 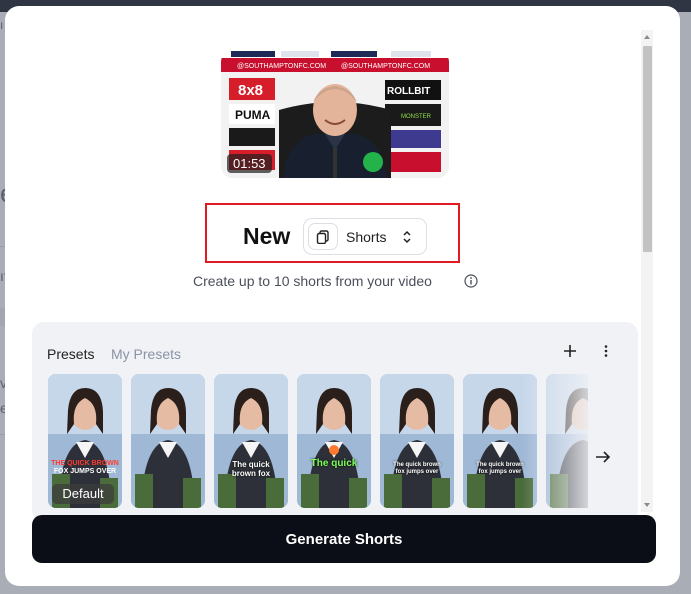 What do you see at coordinates (281, 66) in the screenshot?
I see `sponsor-text: @SOUTHAMPTONFC.COM` at bounding box center [281, 66].